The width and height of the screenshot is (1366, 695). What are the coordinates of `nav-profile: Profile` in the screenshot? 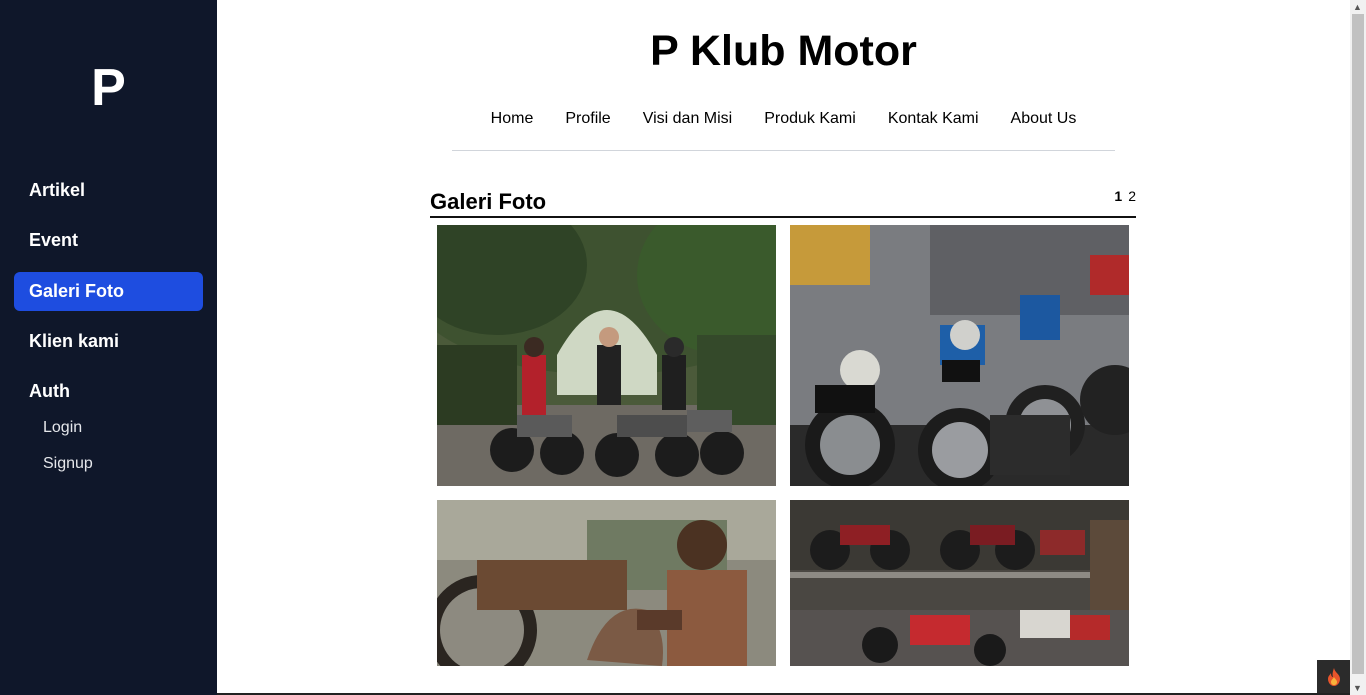 It's located at (587, 119).